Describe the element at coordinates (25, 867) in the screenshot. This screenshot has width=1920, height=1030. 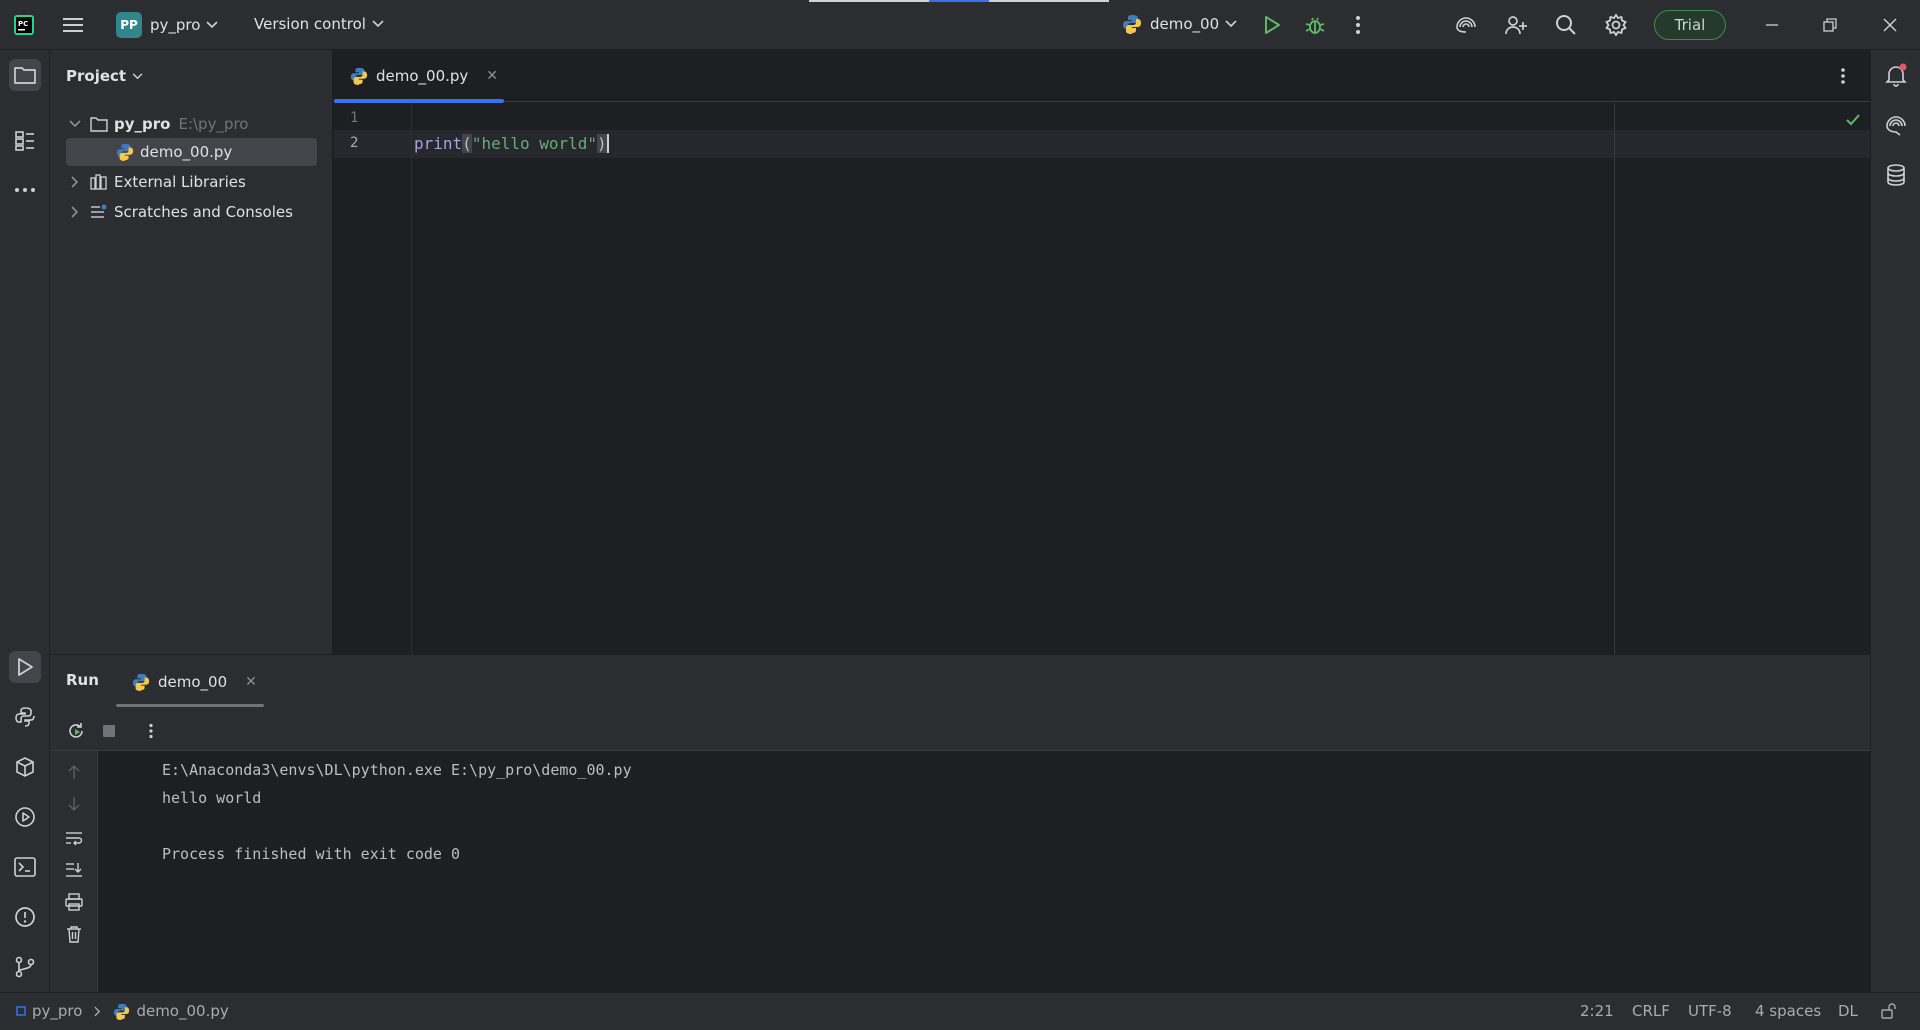
I see `terminal-icon` at that location.